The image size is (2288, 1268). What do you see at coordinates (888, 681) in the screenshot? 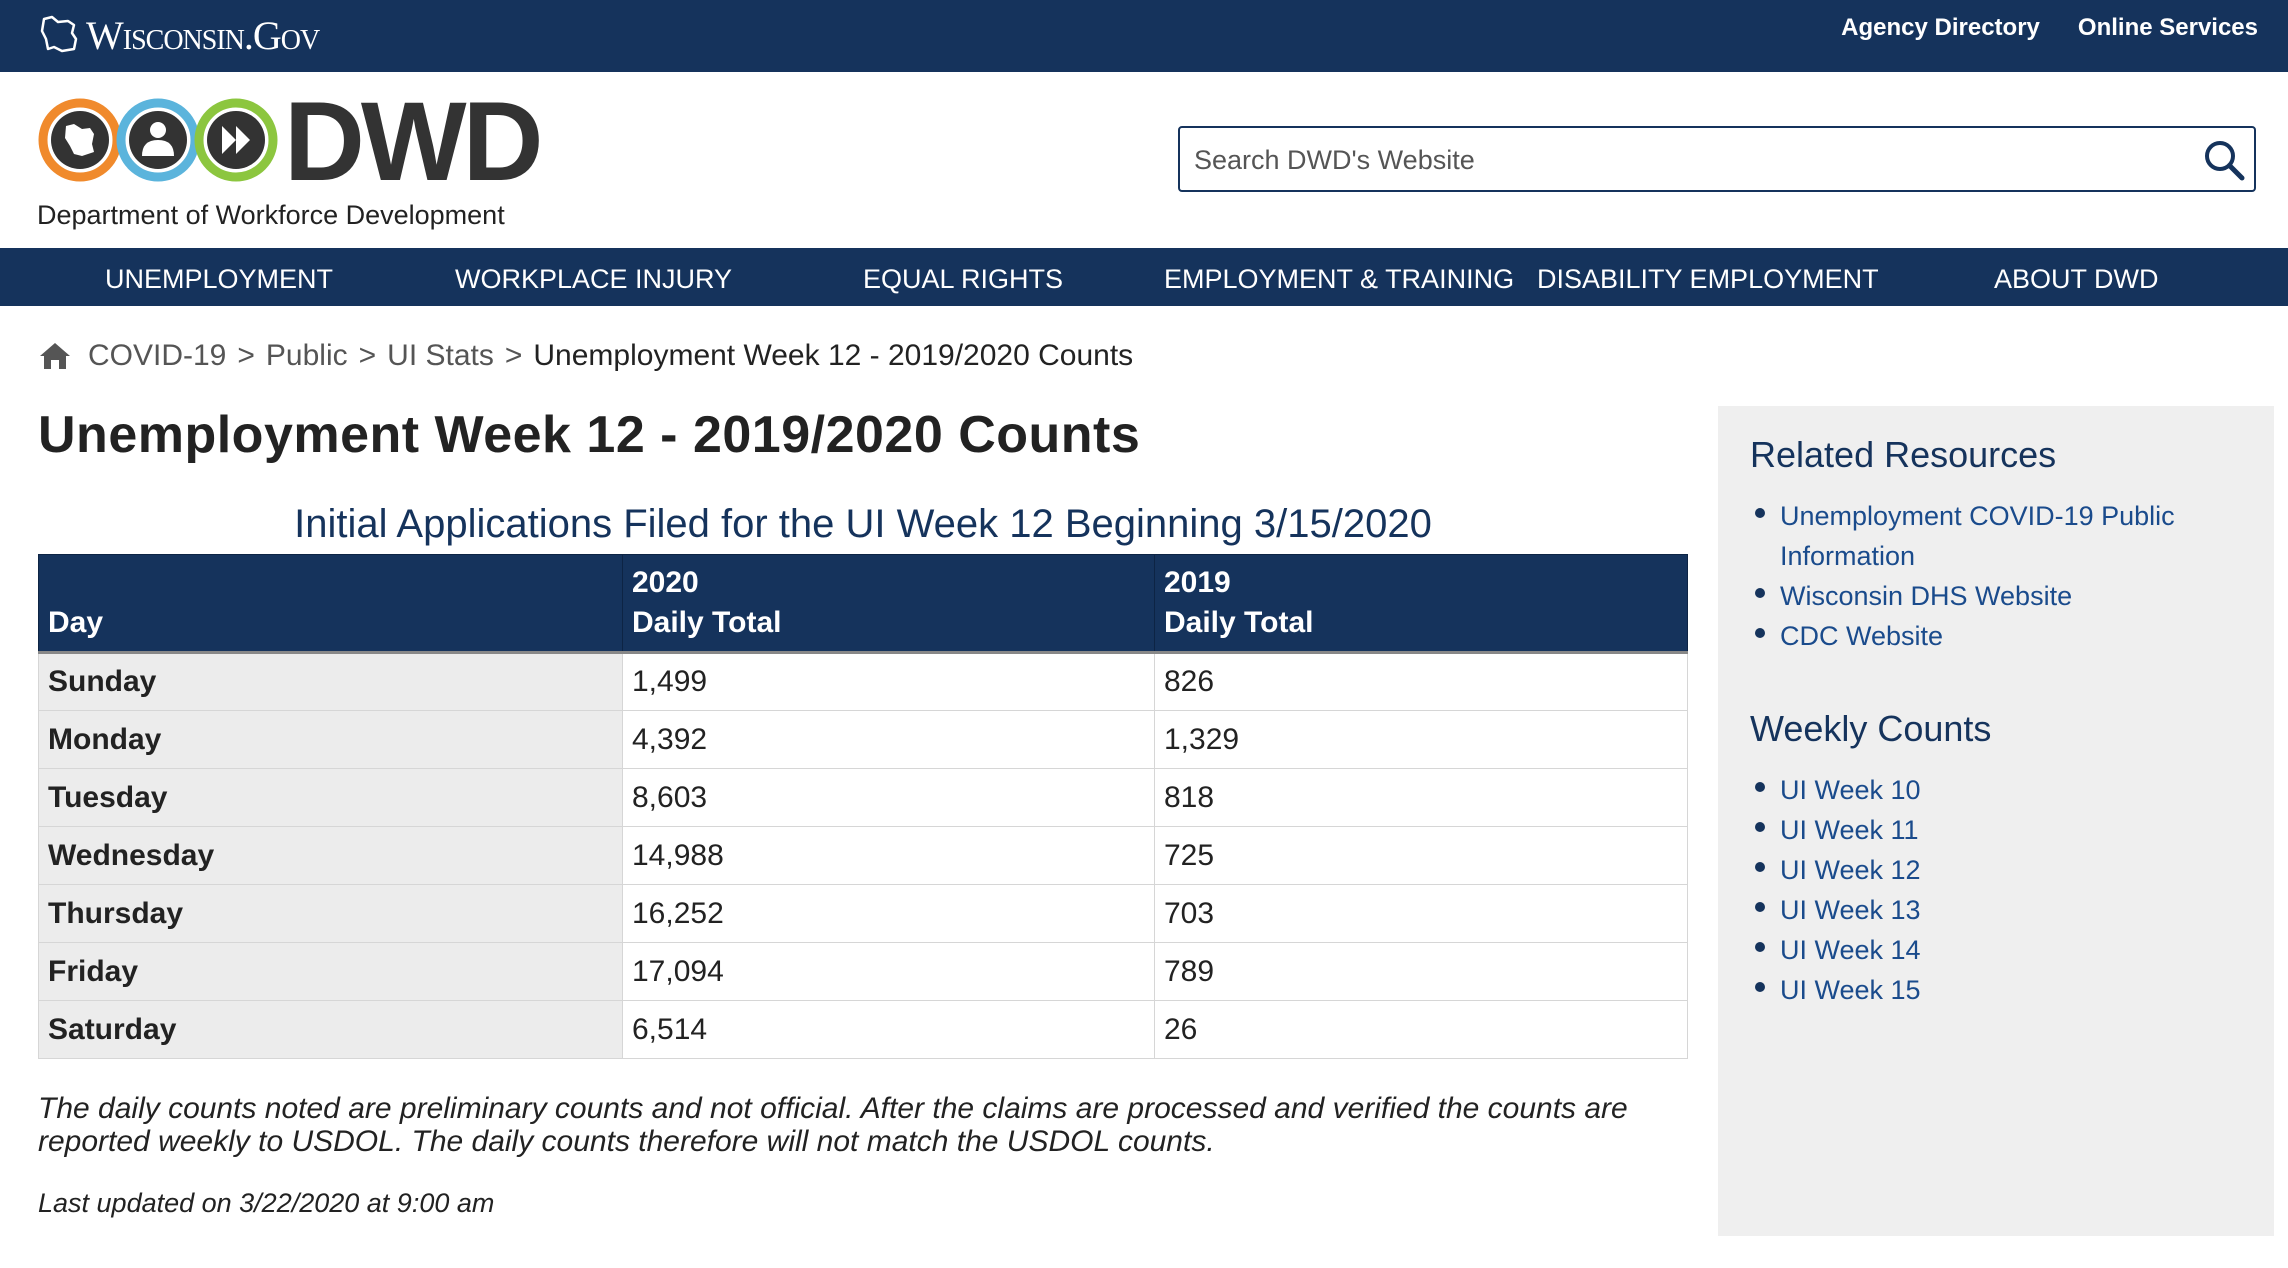
I see `total-2020-cell: 1,499` at bounding box center [888, 681].